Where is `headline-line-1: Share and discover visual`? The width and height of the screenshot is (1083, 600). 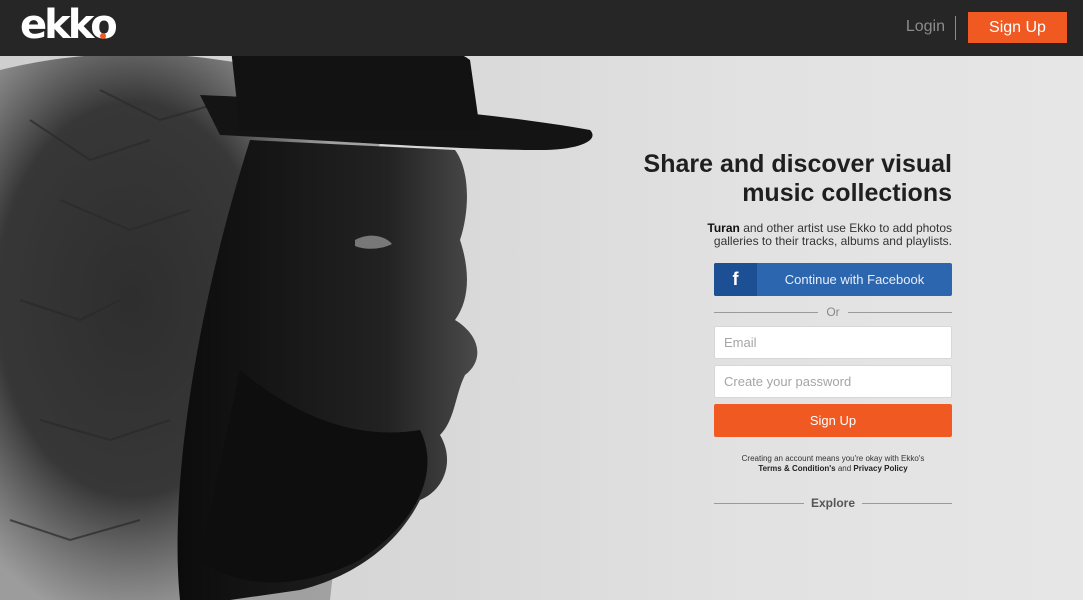
headline-line-1: Share and discover visual is located at coordinates (797, 164).